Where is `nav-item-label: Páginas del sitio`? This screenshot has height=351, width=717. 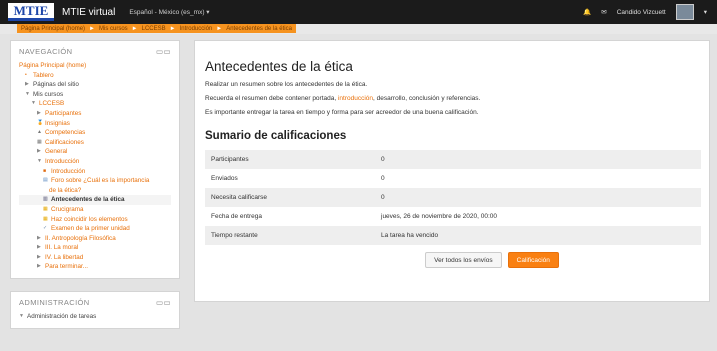
nav-item-label: Páginas del sitio is located at coordinates (56, 85).